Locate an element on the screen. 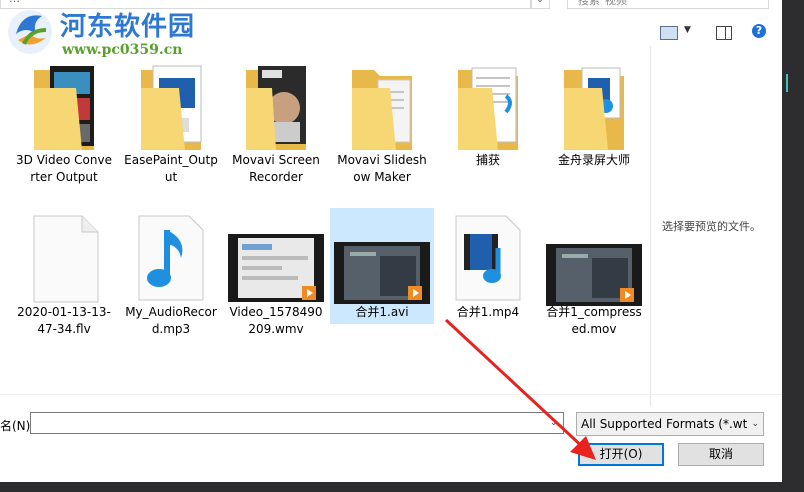 This screenshot has height=492, width=804. file-item-movavi-screen-recorder: Movavi Screen Recorder is located at coordinates (276, 127).